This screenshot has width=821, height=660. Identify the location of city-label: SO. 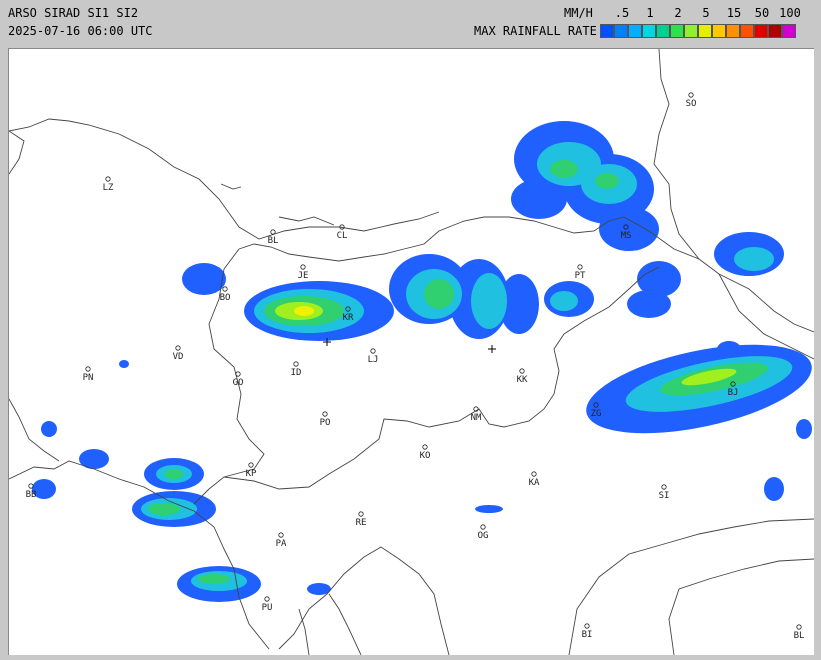
(691, 104).